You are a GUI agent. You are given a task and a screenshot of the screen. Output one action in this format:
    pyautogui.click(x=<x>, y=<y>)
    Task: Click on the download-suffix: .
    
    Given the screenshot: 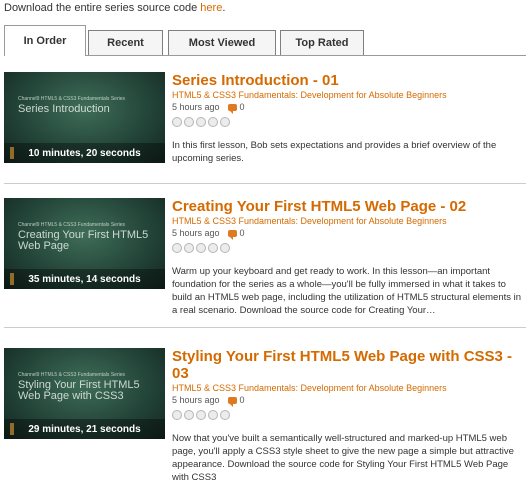 What is the action you would take?
    pyautogui.click(x=224, y=8)
    